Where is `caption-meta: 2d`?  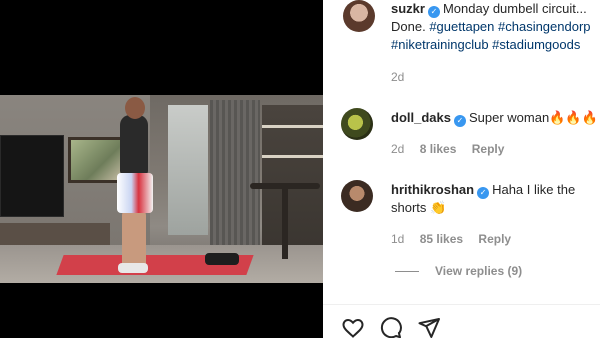 caption-meta: 2d is located at coordinates (403, 77).